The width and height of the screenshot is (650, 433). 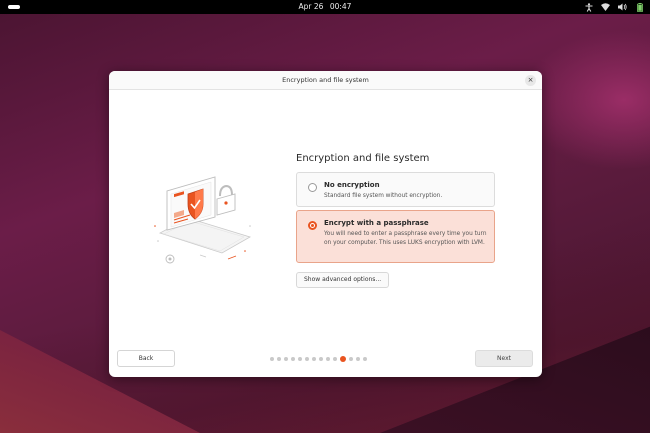 What do you see at coordinates (343, 359) in the screenshot?
I see `progress-dot-current` at bounding box center [343, 359].